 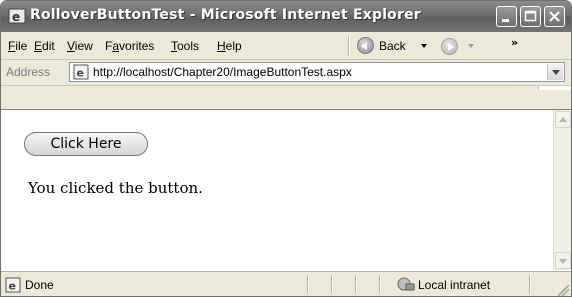 What do you see at coordinates (115, 188) in the screenshot?
I see `result-message: You clicked the button.` at bounding box center [115, 188].